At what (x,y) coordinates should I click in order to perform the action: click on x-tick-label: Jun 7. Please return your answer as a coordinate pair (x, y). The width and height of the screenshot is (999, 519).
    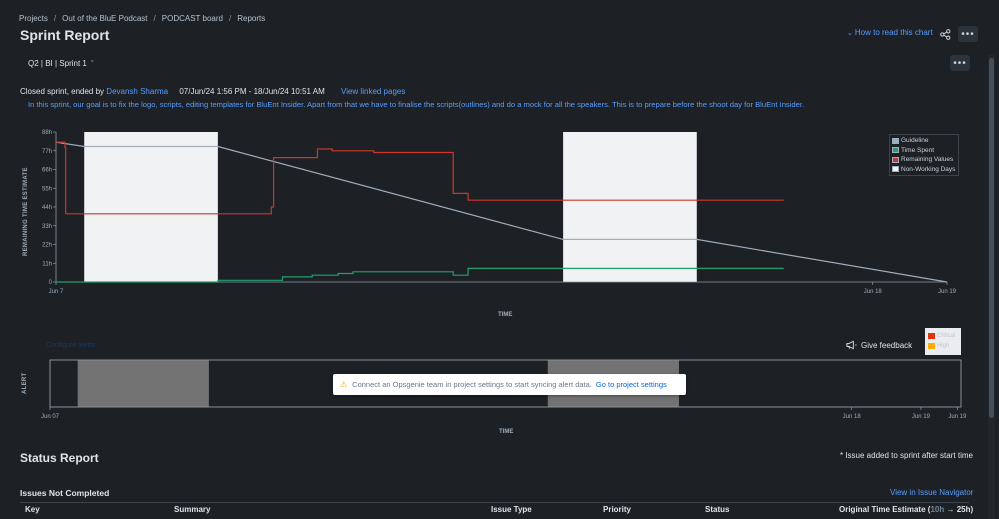
    Looking at the image, I should click on (56, 292).